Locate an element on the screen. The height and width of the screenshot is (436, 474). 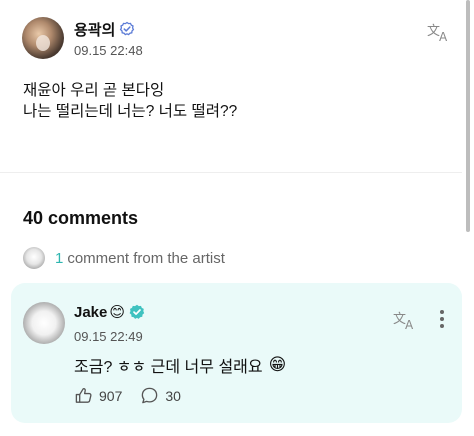
comment-text-emoji: 😁 is located at coordinates (277, 364).